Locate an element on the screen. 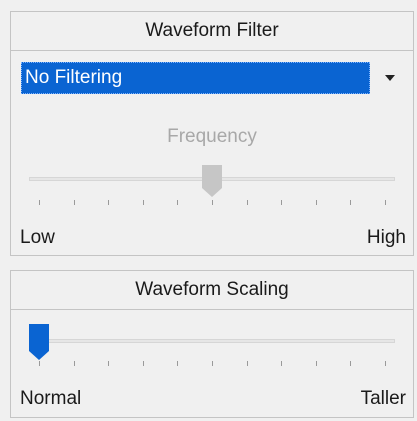 This screenshot has width=417, height=421. frequency-slider-thumb is located at coordinates (212, 183).